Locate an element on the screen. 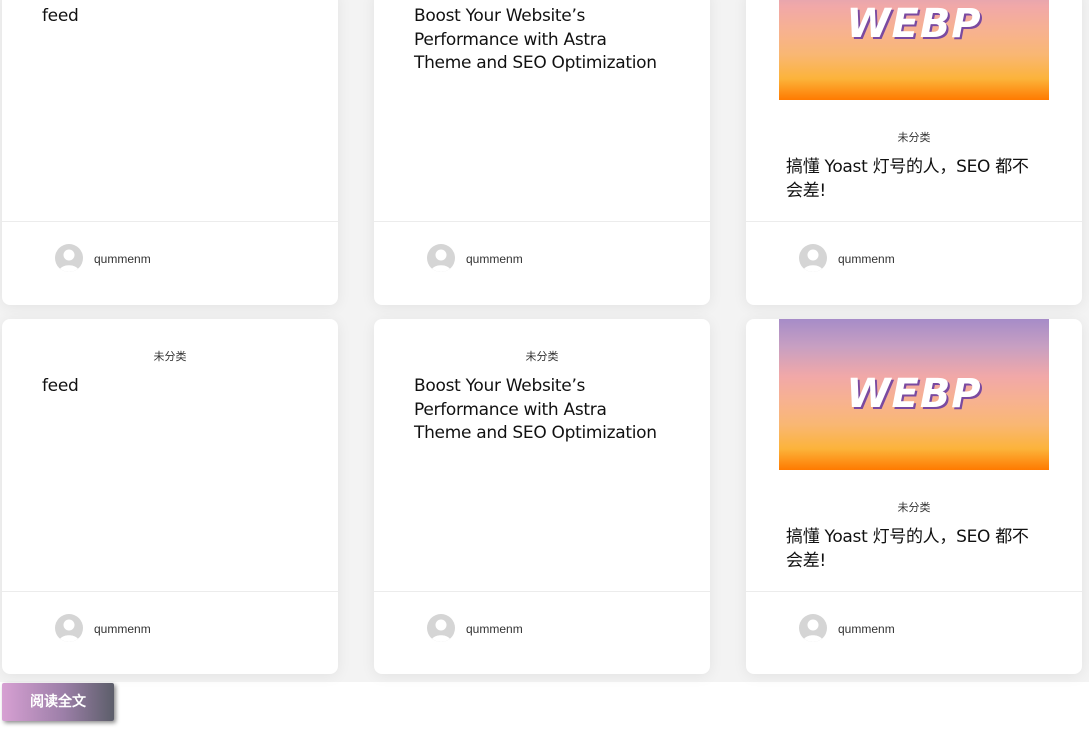 The height and width of the screenshot is (737, 1089). post-card: 未分类 feed qummenm is located at coordinates (170, 496).